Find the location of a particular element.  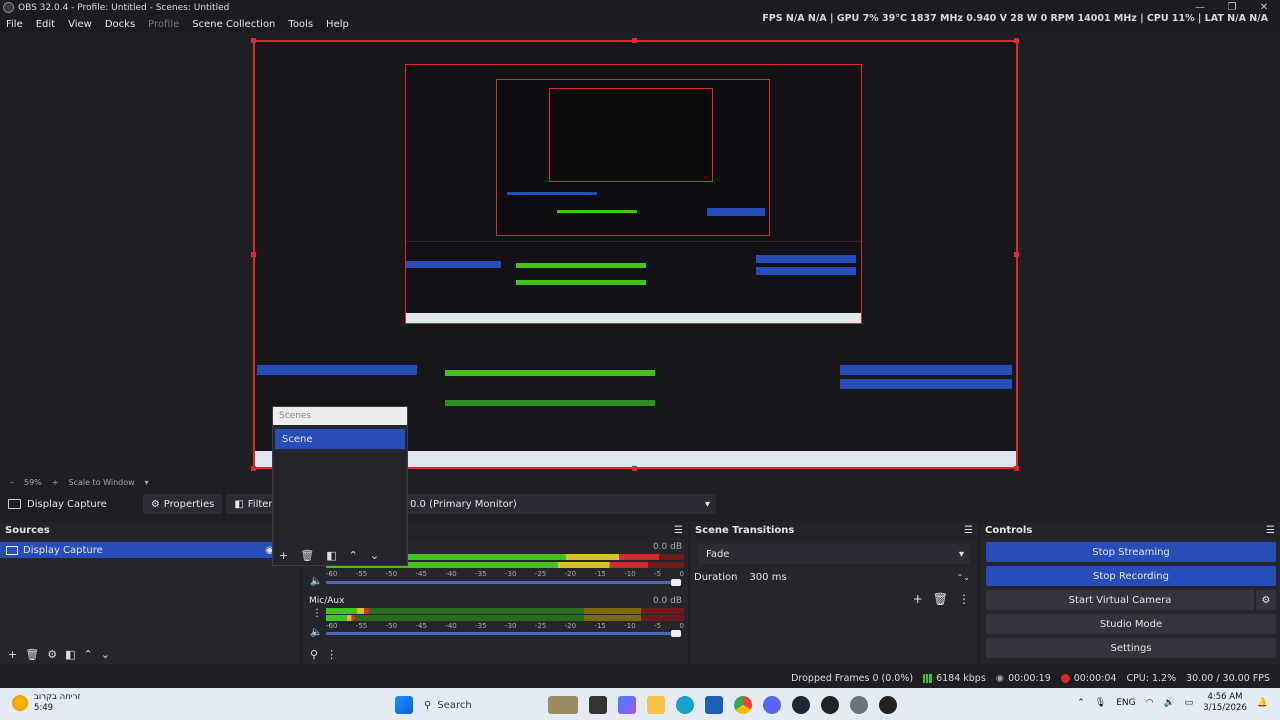

notification-bell-icon: 🔔 is located at coordinates (1262, 703).